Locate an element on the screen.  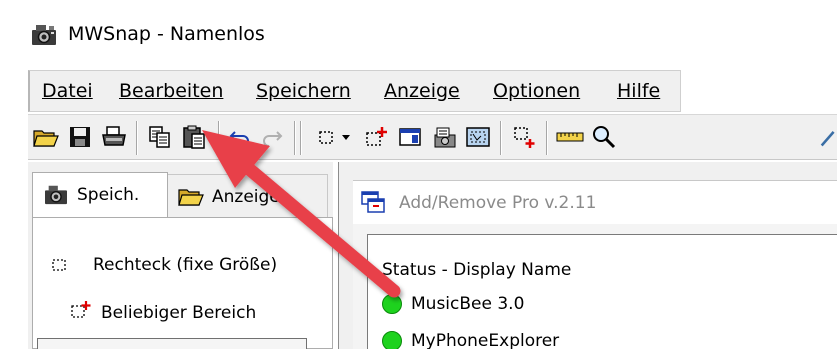
menu-label: Anzeige is located at coordinates (422, 91).